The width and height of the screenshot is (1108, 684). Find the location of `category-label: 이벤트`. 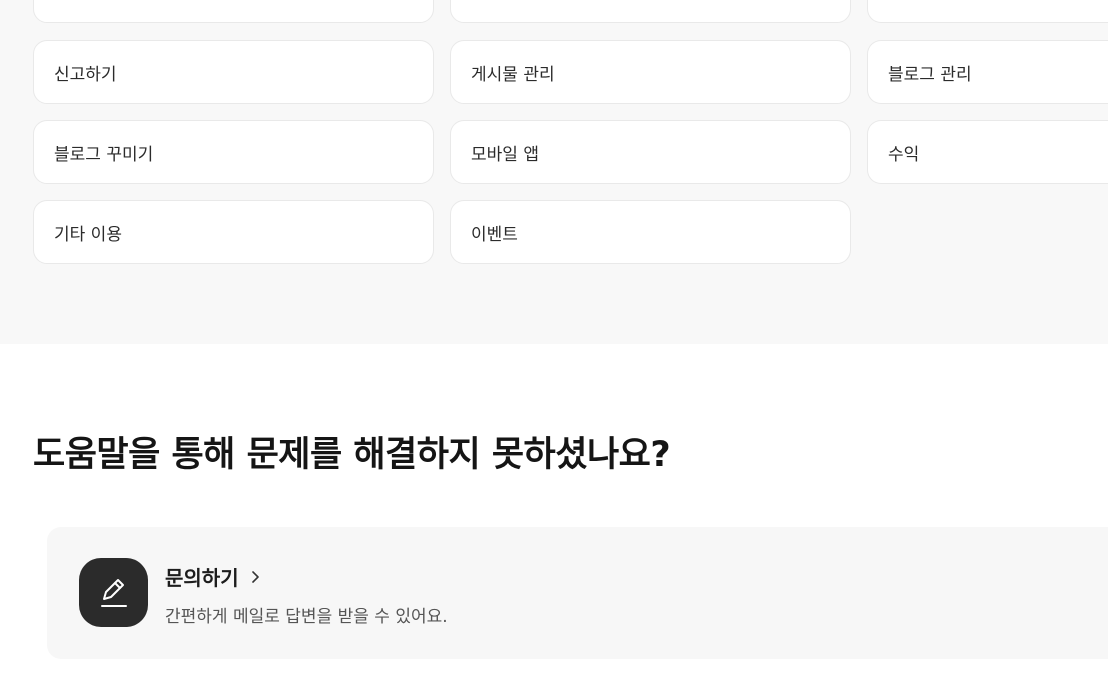

category-label: 이벤트 is located at coordinates (494, 234).